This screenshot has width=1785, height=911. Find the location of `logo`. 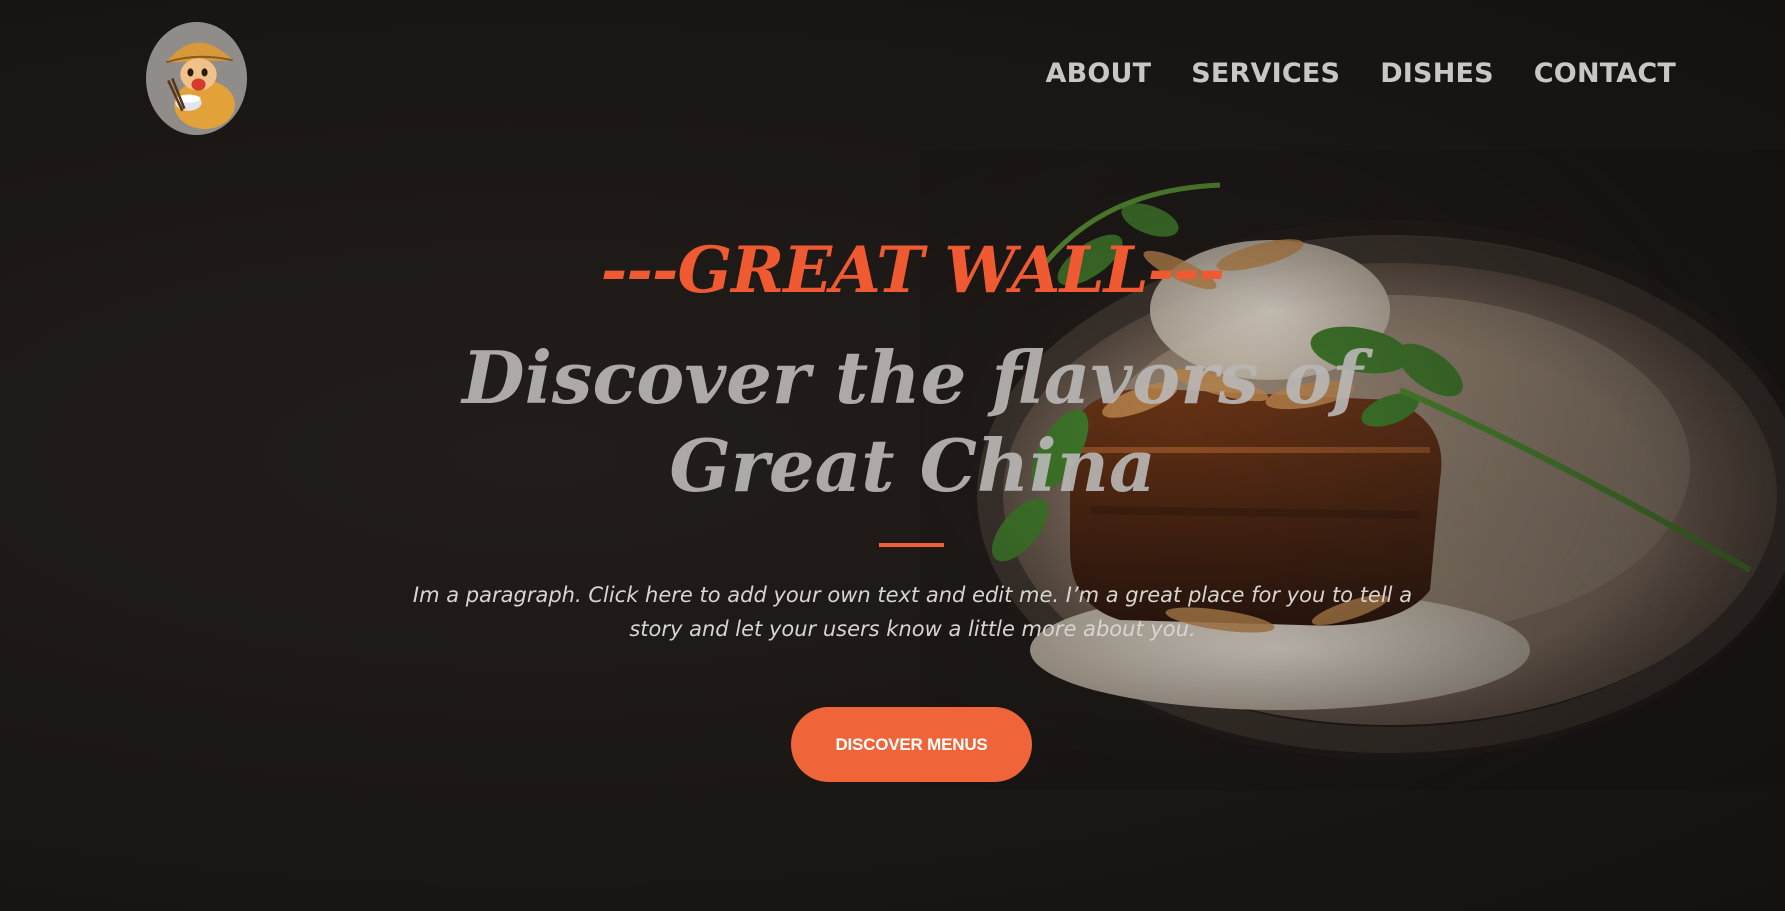

logo is located at coordinates (196, 78).